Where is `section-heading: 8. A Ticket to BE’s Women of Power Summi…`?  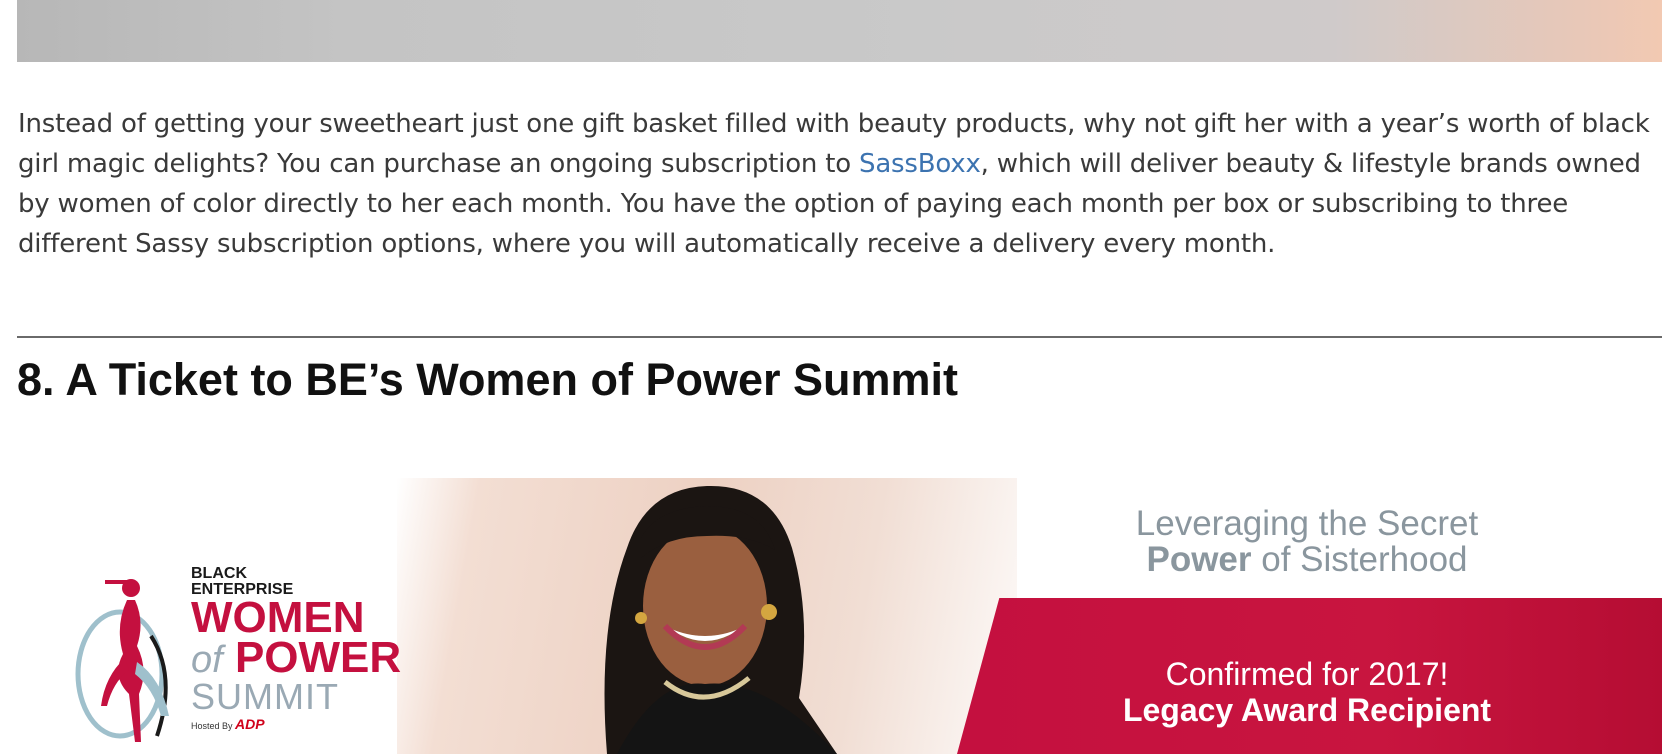 section-heading: 8. A Ticket to BE’s Women of Power Summi… is located at coordinates (488, 379).